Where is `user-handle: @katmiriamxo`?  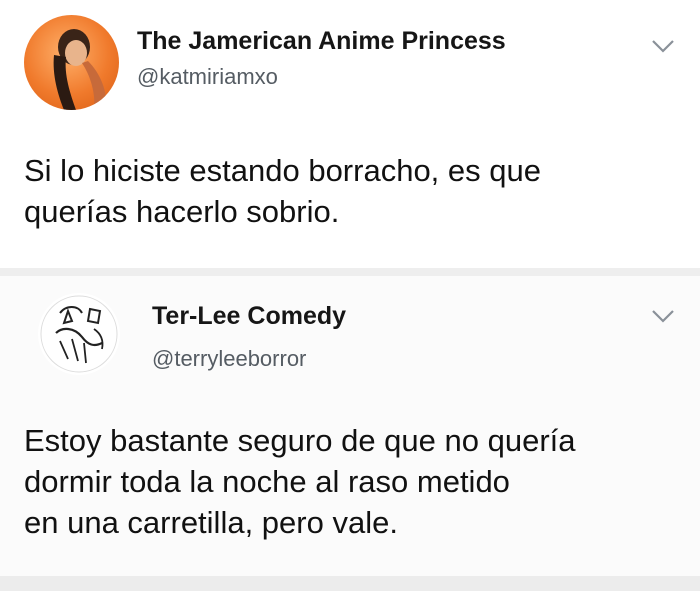 user-handle: @katmiriamxo is located at coordinates (207, 77).